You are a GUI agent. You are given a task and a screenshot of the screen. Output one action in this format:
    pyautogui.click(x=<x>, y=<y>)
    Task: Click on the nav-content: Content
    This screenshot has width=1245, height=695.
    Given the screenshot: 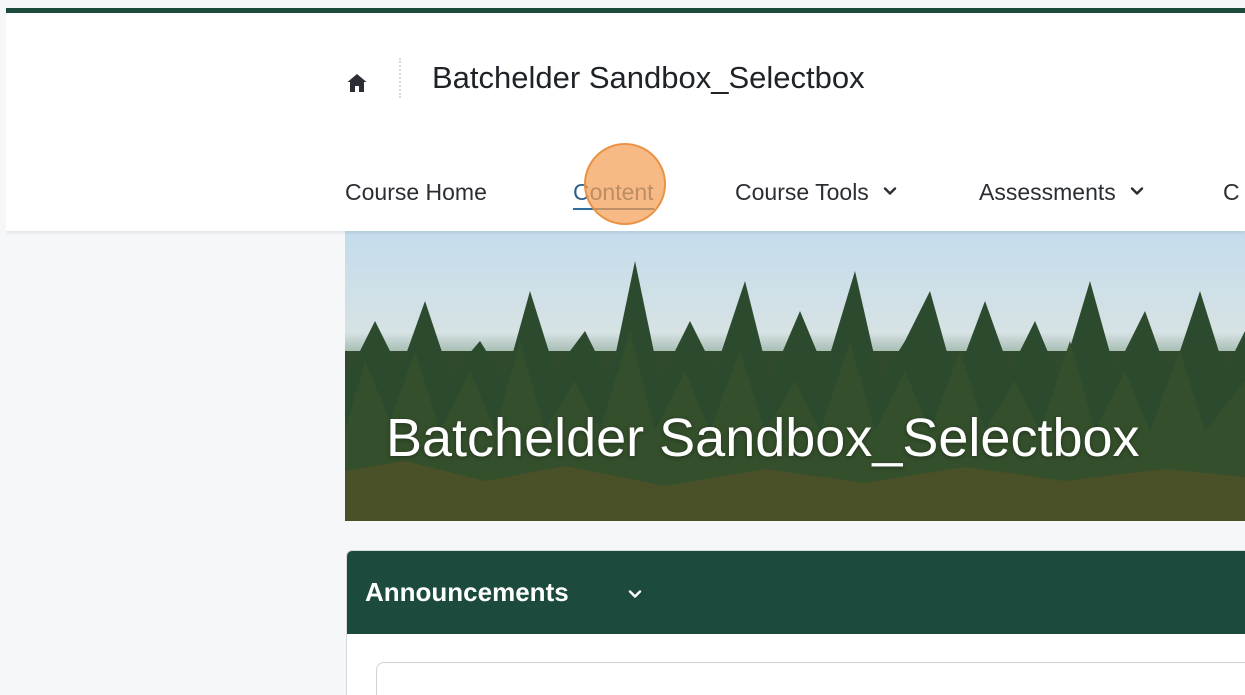 What is the action you would take?
    pyautogui.click(x=613, y=193)
    